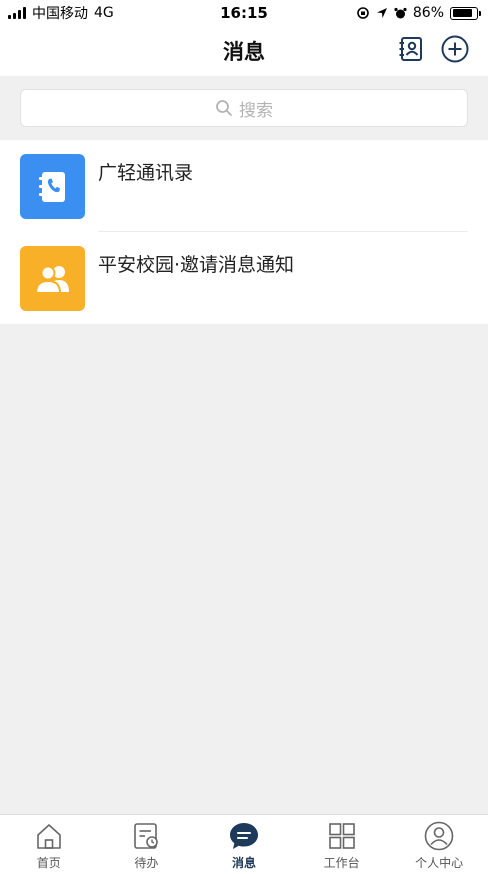 This screenshot has height=874, width=488. I want to click on signal-icon, so click(17, 13).